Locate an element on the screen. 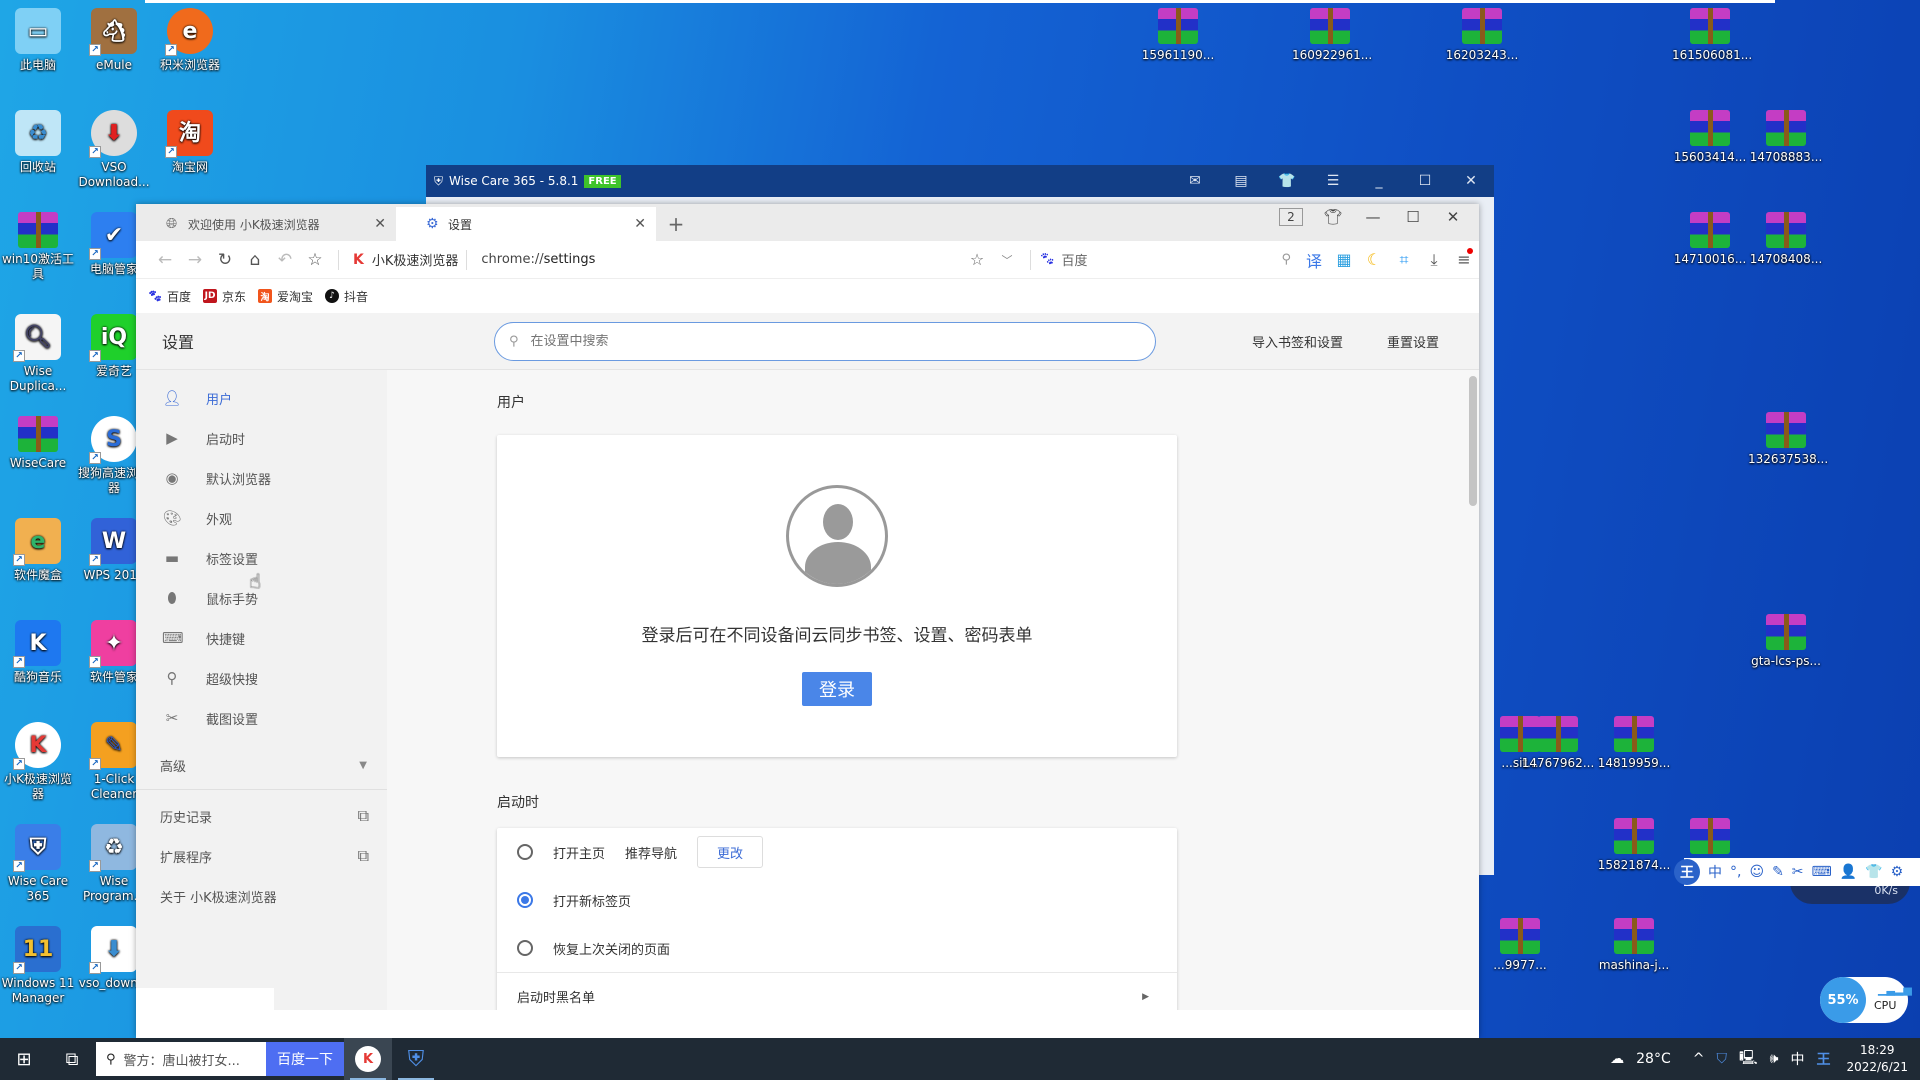  tab-settings: ⚙ 设置 ✕ is located at coordinates (526, 224).